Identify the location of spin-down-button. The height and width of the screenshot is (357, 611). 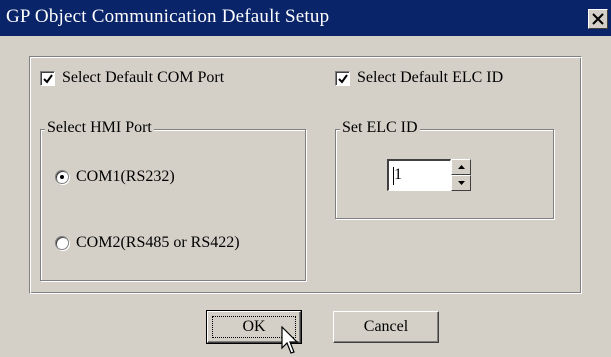
(461, 183).